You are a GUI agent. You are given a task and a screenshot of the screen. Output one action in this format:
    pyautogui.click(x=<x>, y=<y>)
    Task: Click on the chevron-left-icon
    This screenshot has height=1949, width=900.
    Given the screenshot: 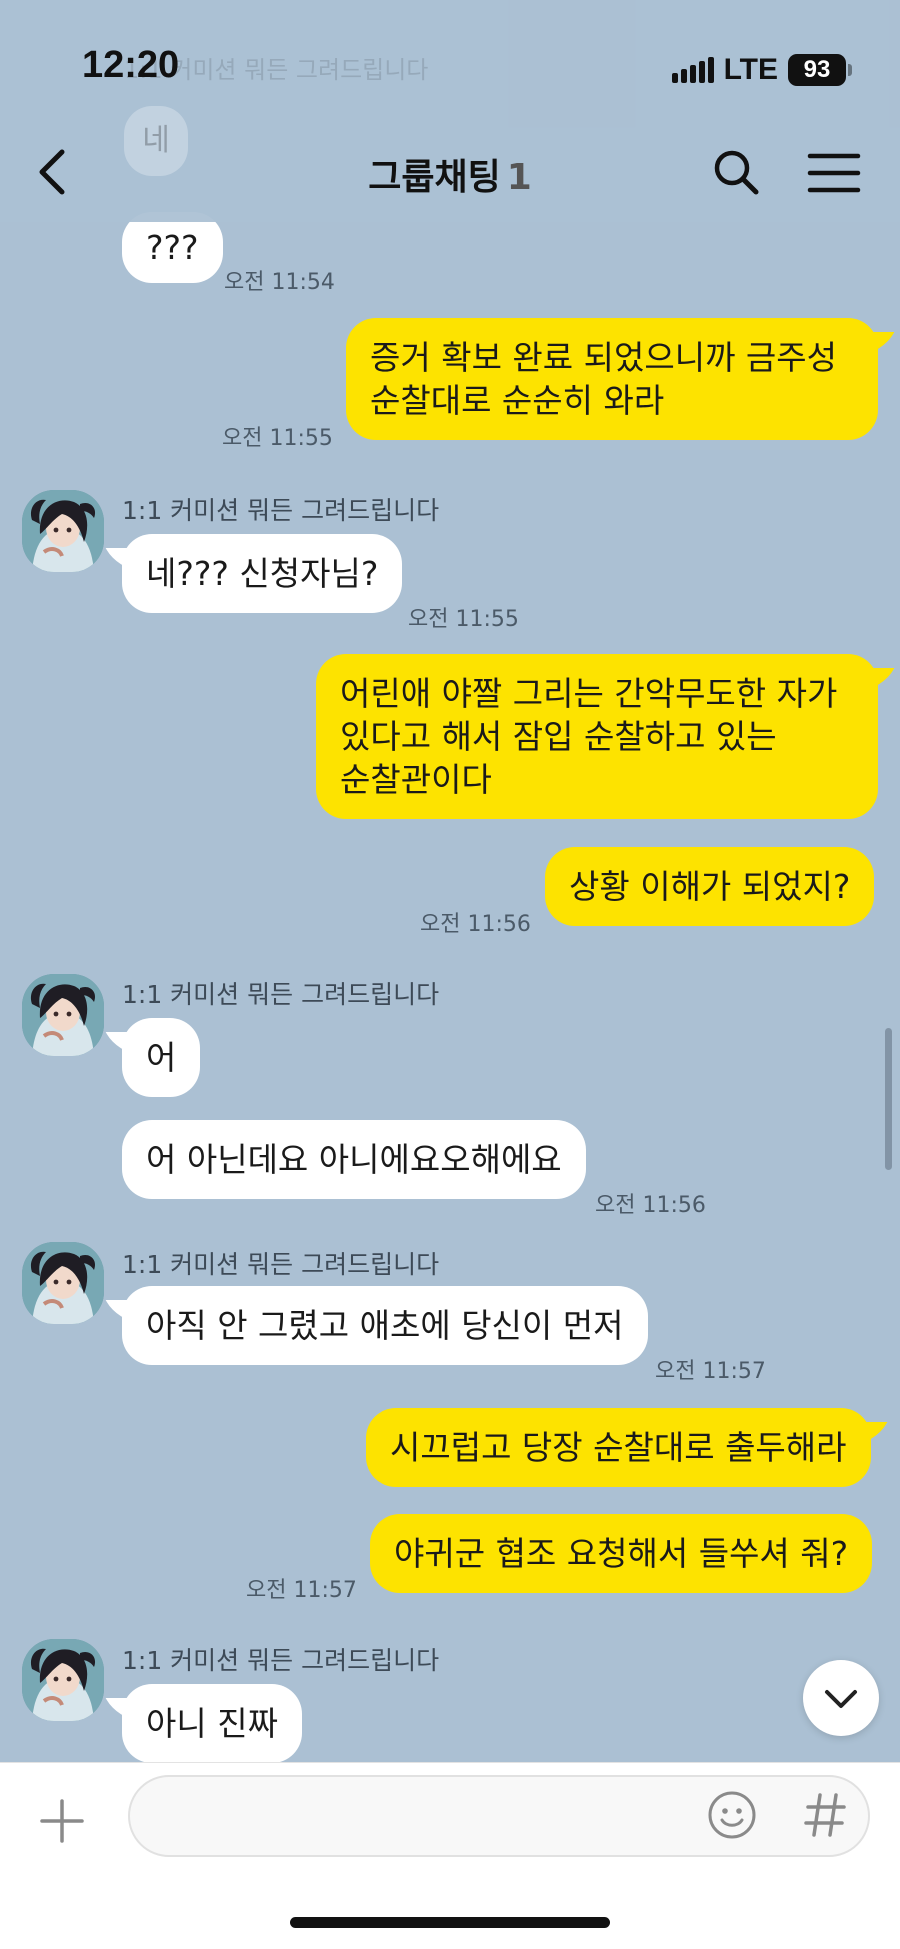 What is the action you would take?
    pyautogui.click(x=52, y=172)
    